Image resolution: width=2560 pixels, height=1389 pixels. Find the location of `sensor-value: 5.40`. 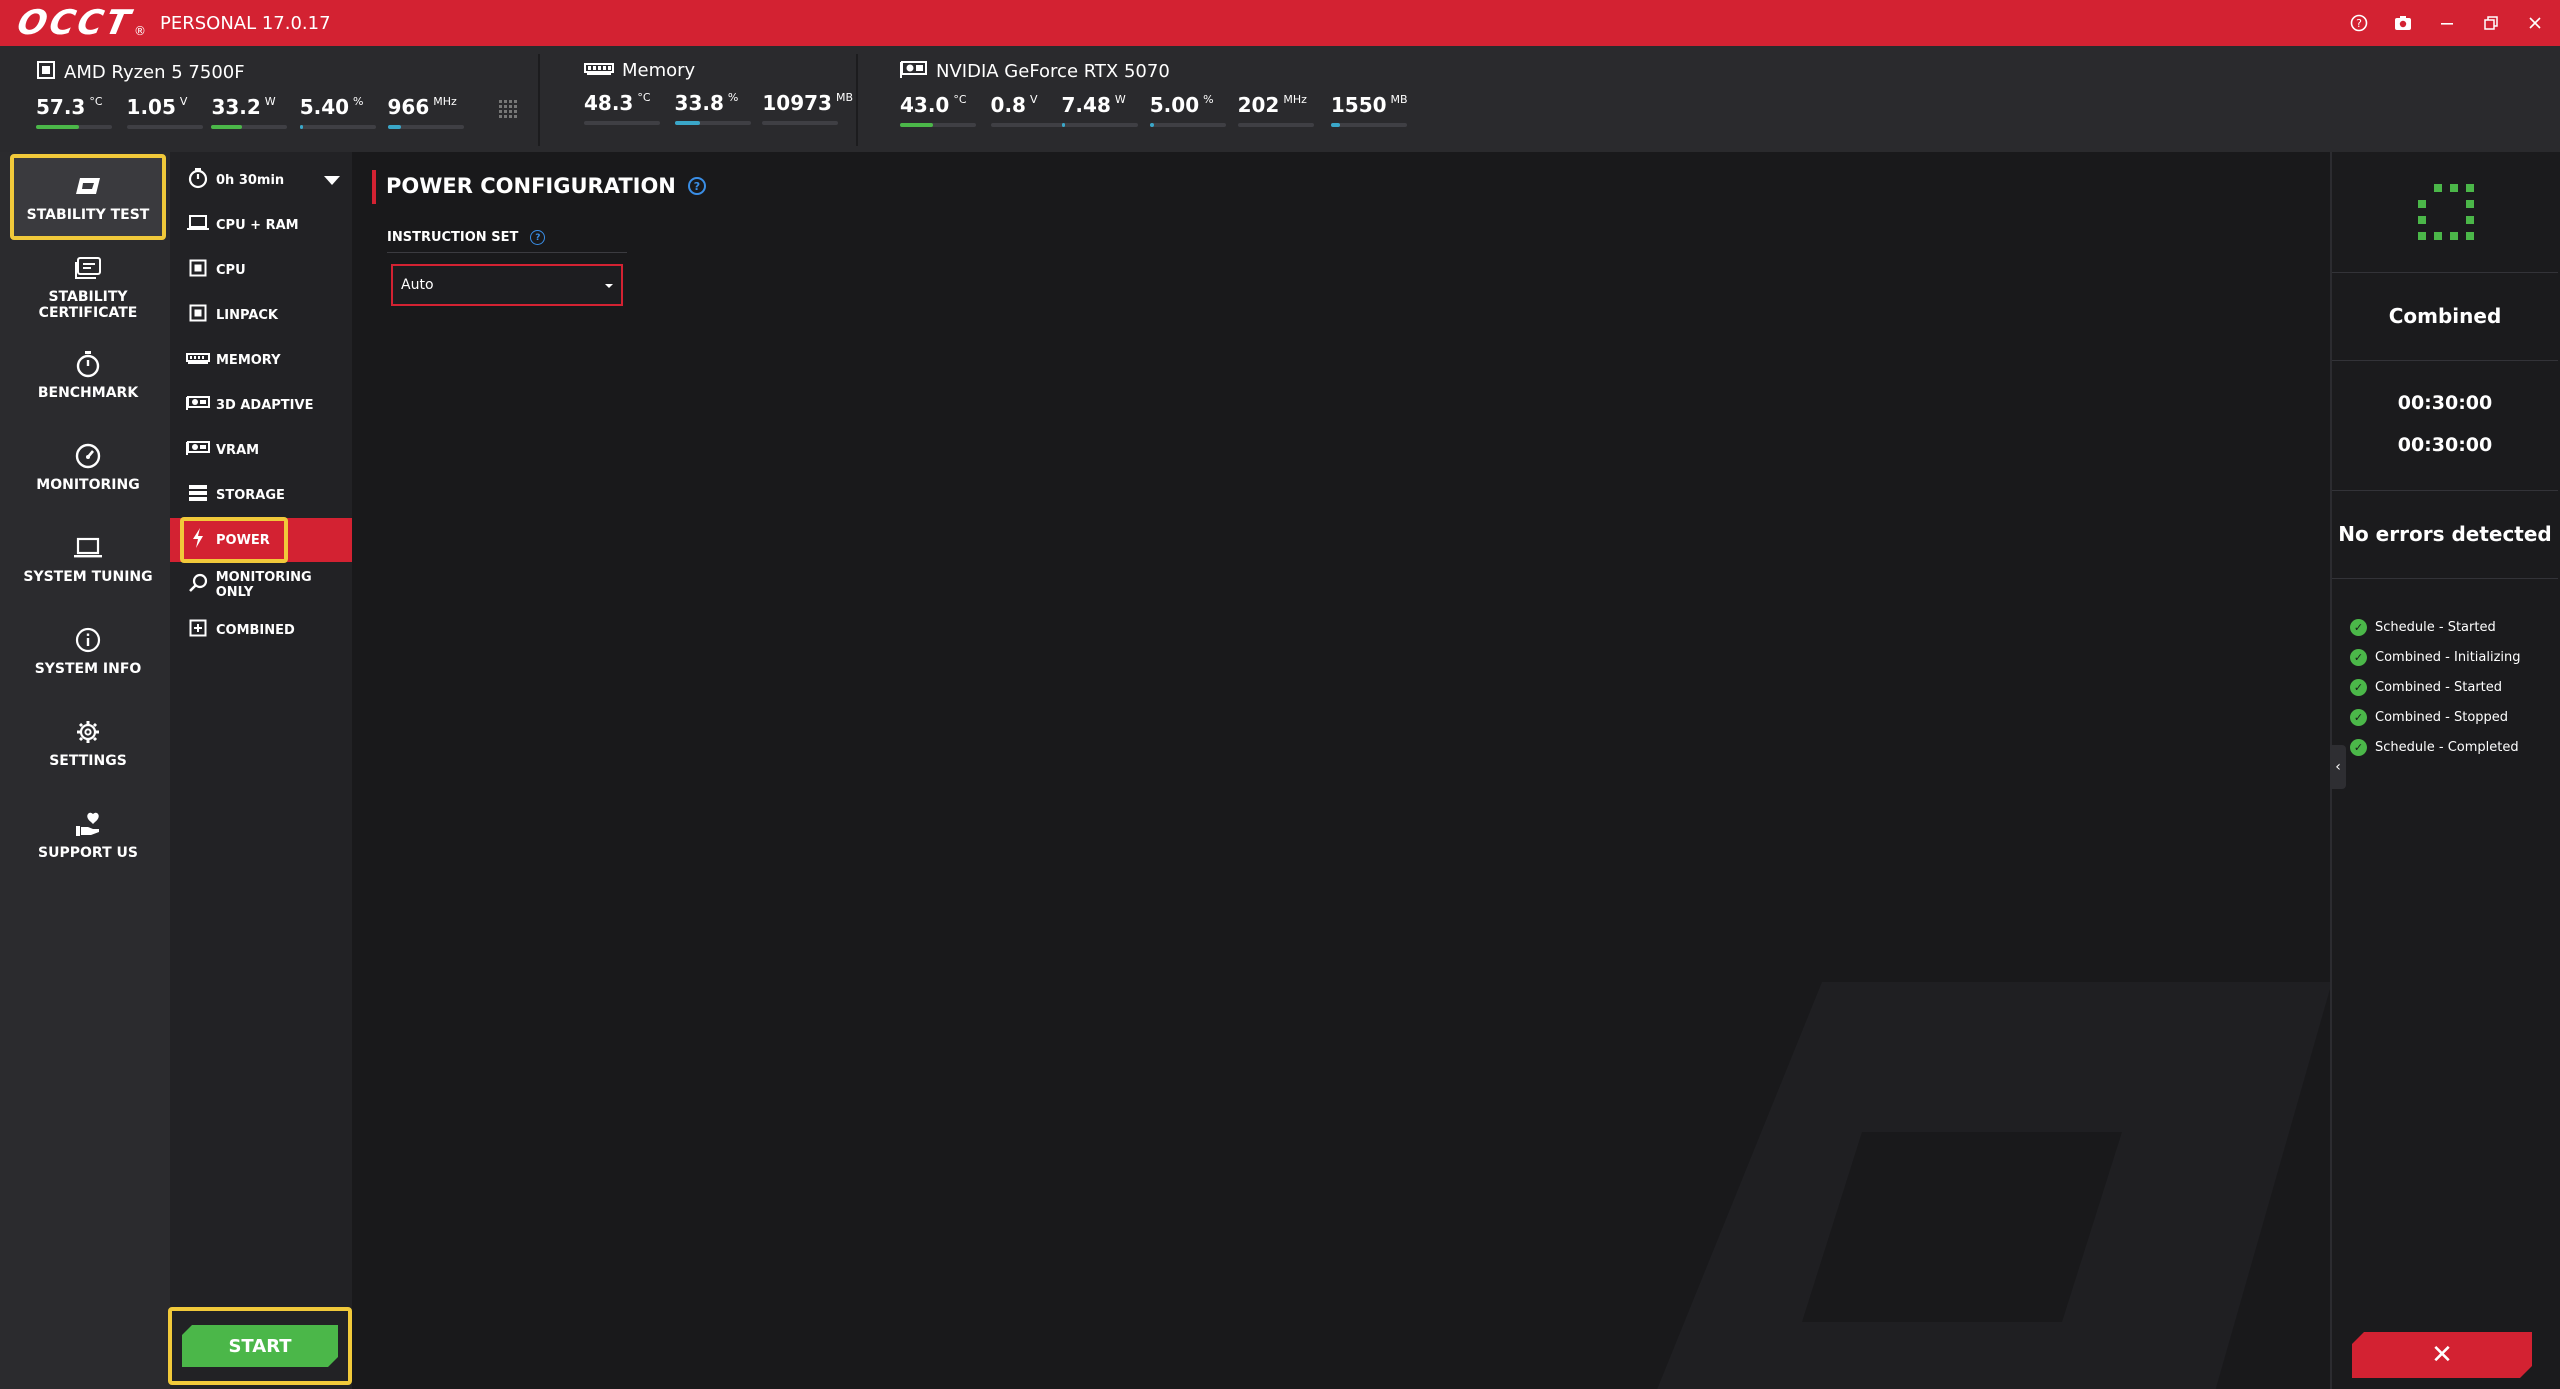

sensor-value: 5.40 is located at coordinates (324, 107).